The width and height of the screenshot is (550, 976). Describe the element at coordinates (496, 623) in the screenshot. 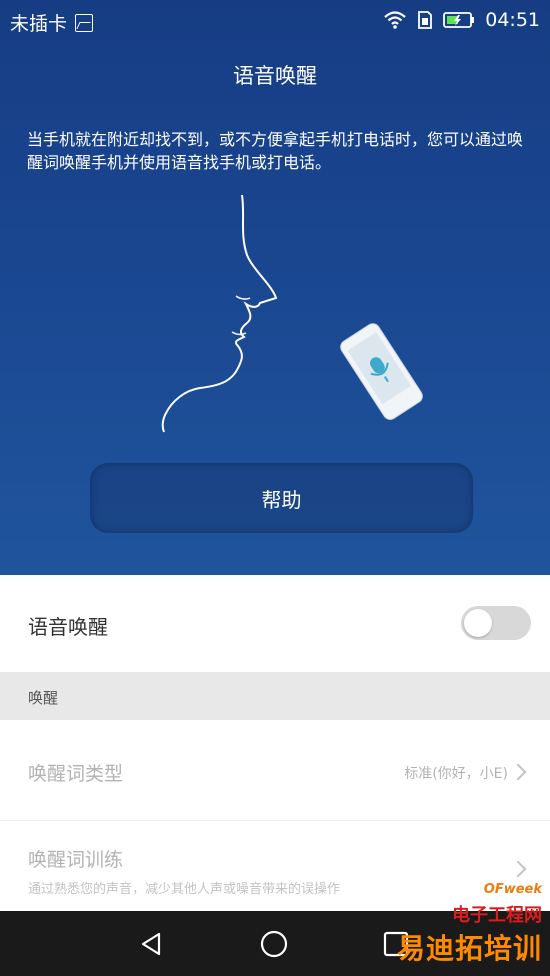

I see `voice-wakeup-switch` at that location.